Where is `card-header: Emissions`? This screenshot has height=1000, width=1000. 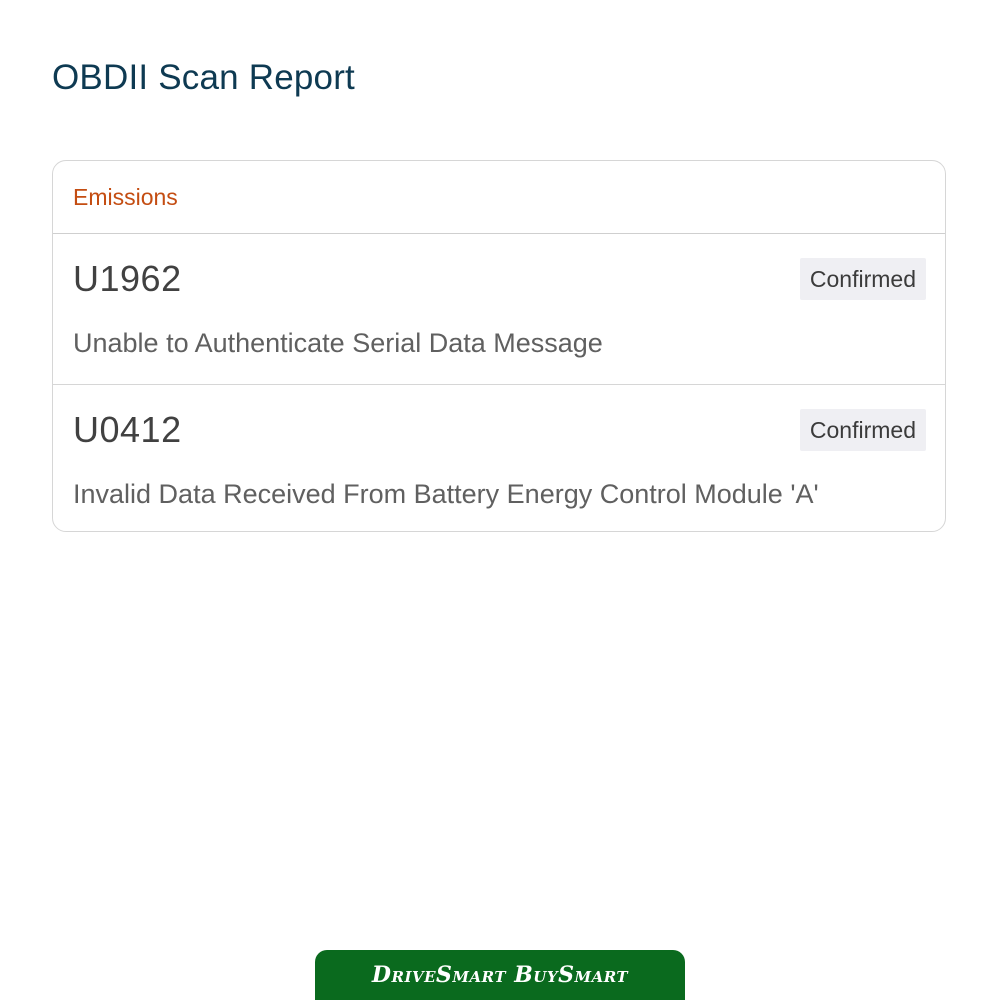
card-header: Emissions is located at coordinates (499, 197).